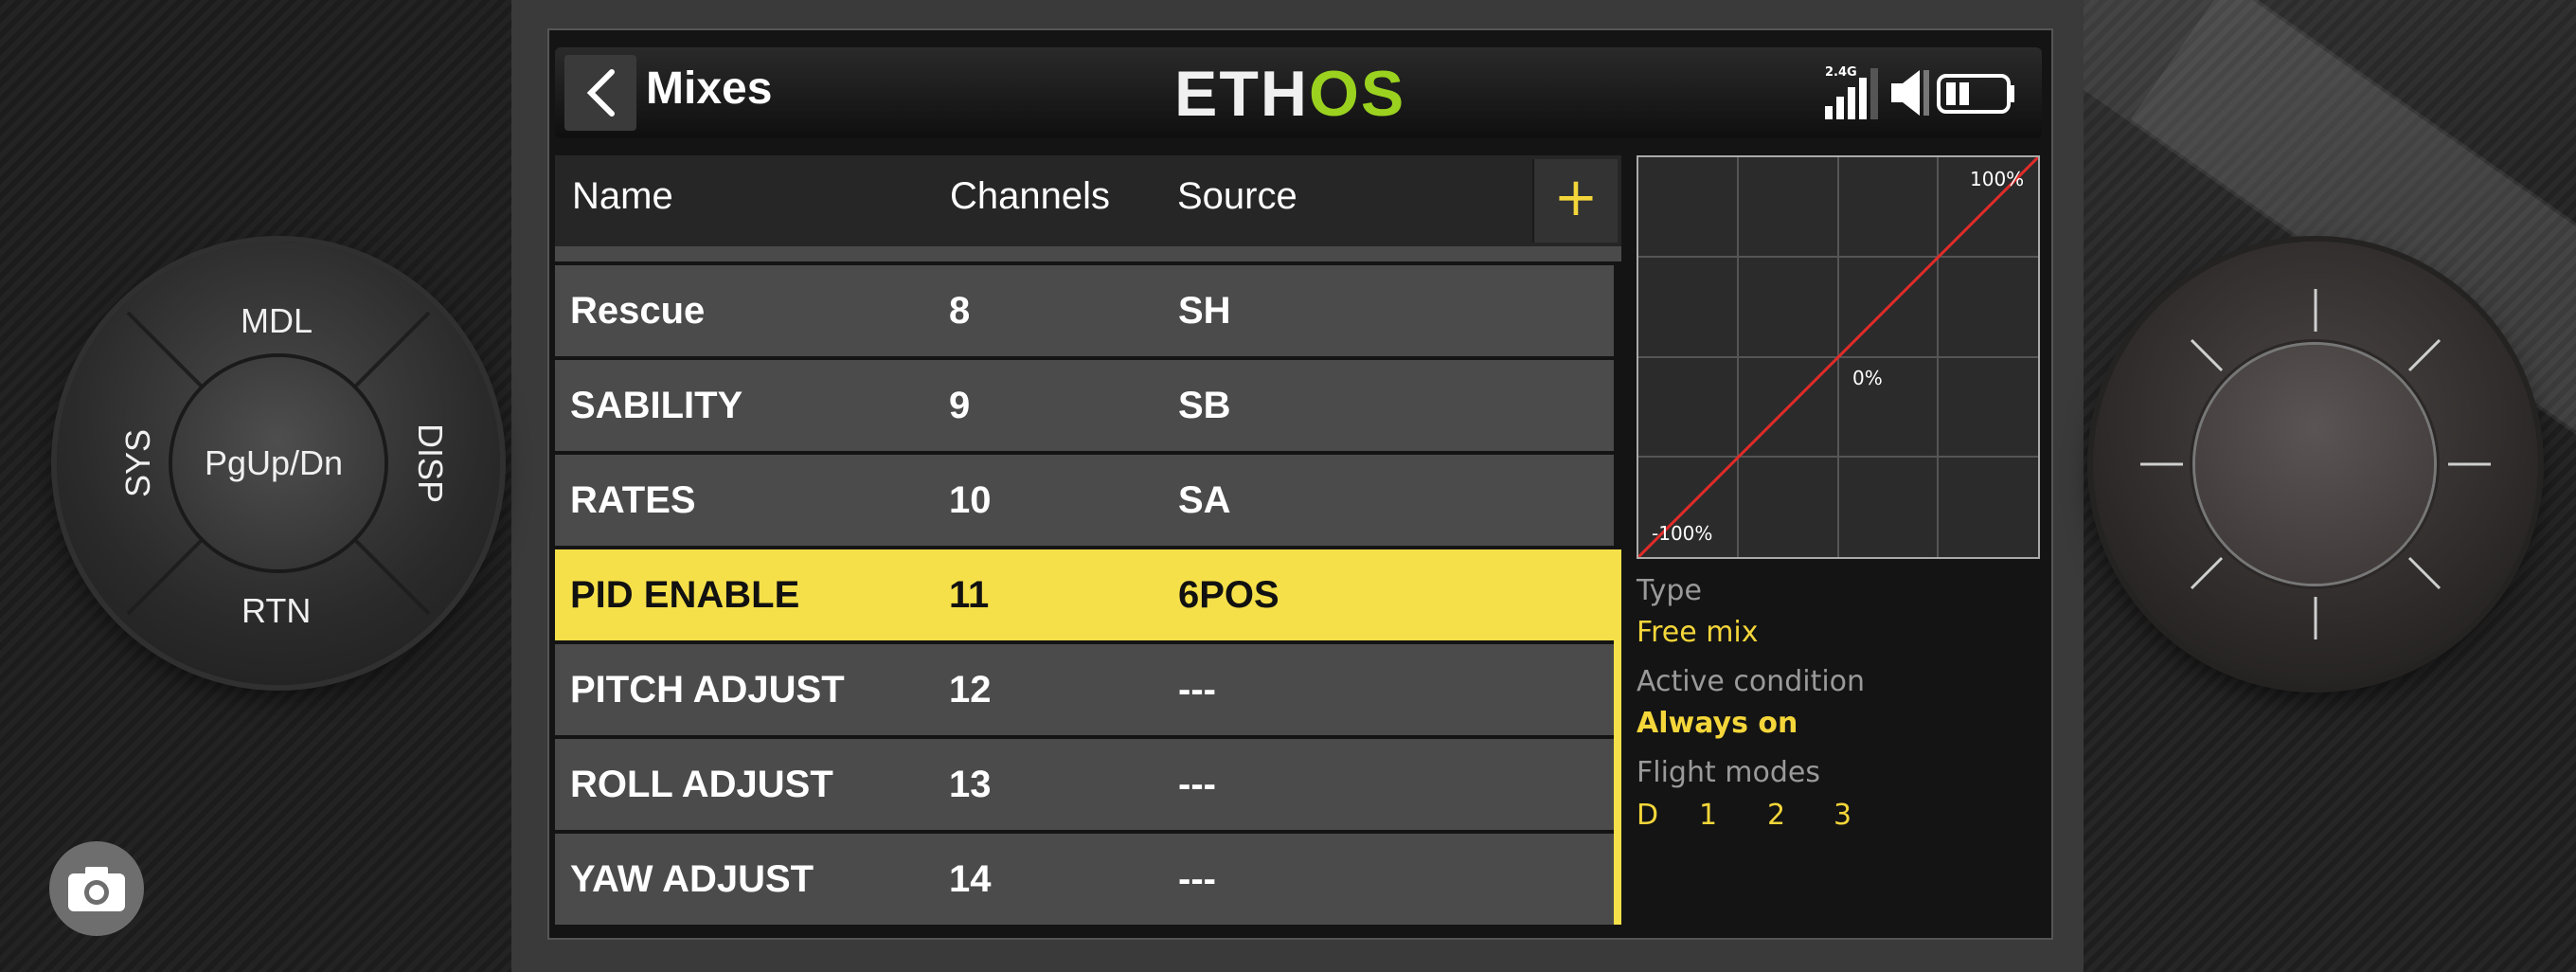 The width and height of the screenshot is (2576, 972). I want to click on type-value: Free mix, so click(1698, 632).